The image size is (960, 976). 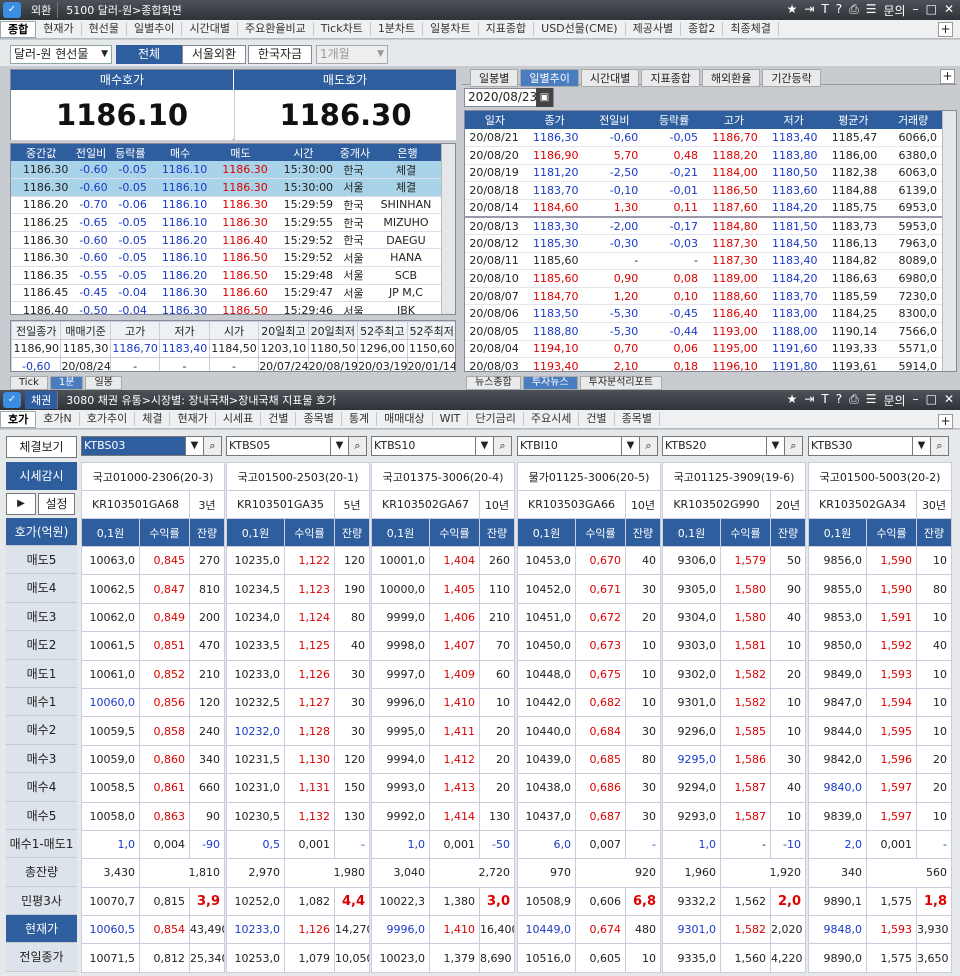 I want to click on ask-row: 9855,0 1,590 80, so click(x=880, y=589).